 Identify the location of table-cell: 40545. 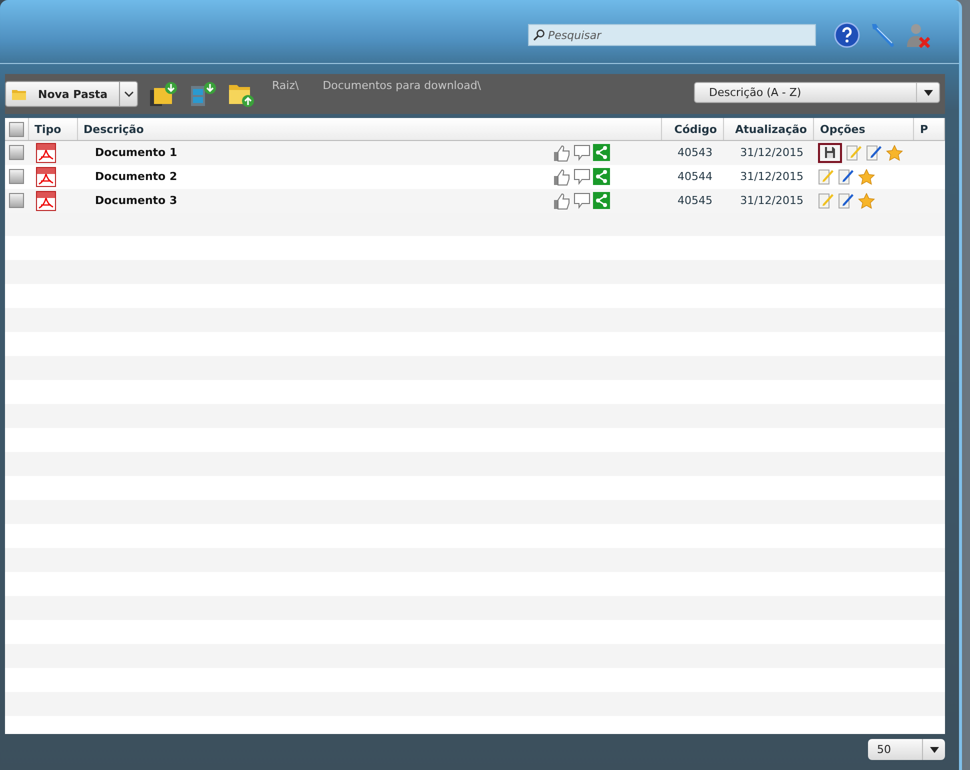
(693, 200).